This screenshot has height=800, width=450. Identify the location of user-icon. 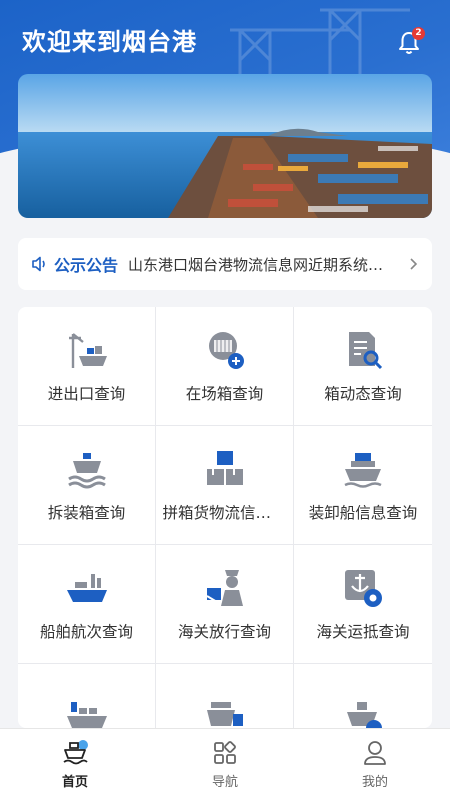
(375, 753).